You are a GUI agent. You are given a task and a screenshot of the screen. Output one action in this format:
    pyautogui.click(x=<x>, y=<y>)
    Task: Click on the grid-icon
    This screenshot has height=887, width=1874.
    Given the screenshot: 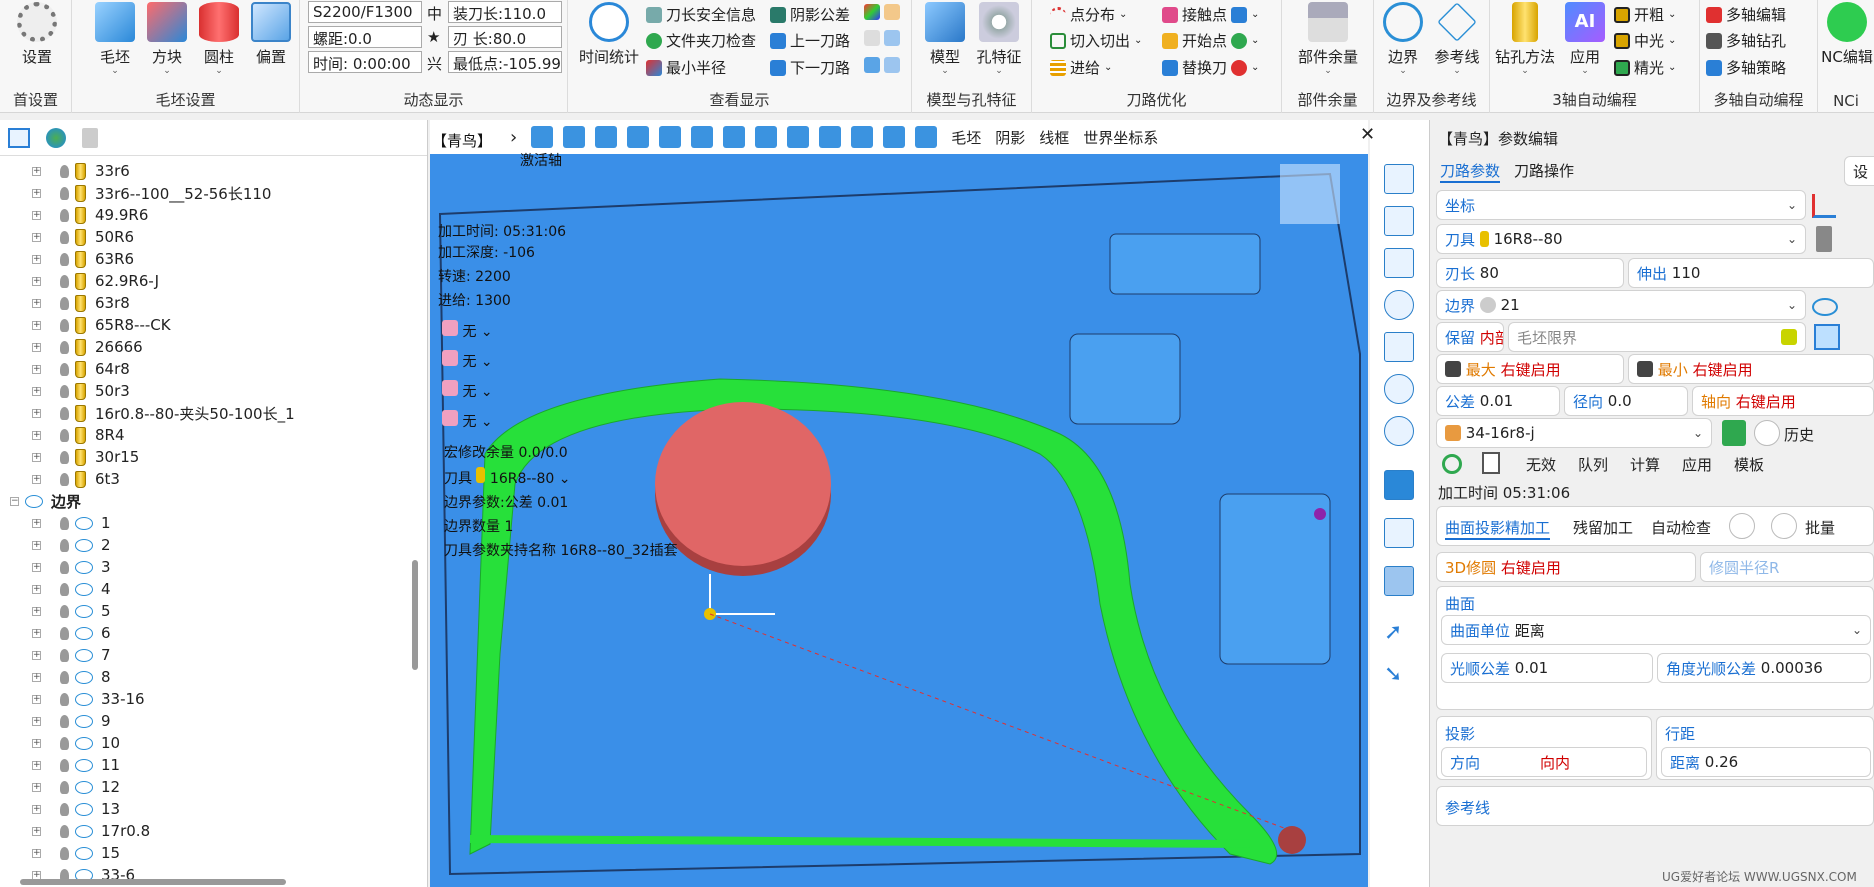 What is the action you would take?
    pyautogui.click(x=670, y=137)
    